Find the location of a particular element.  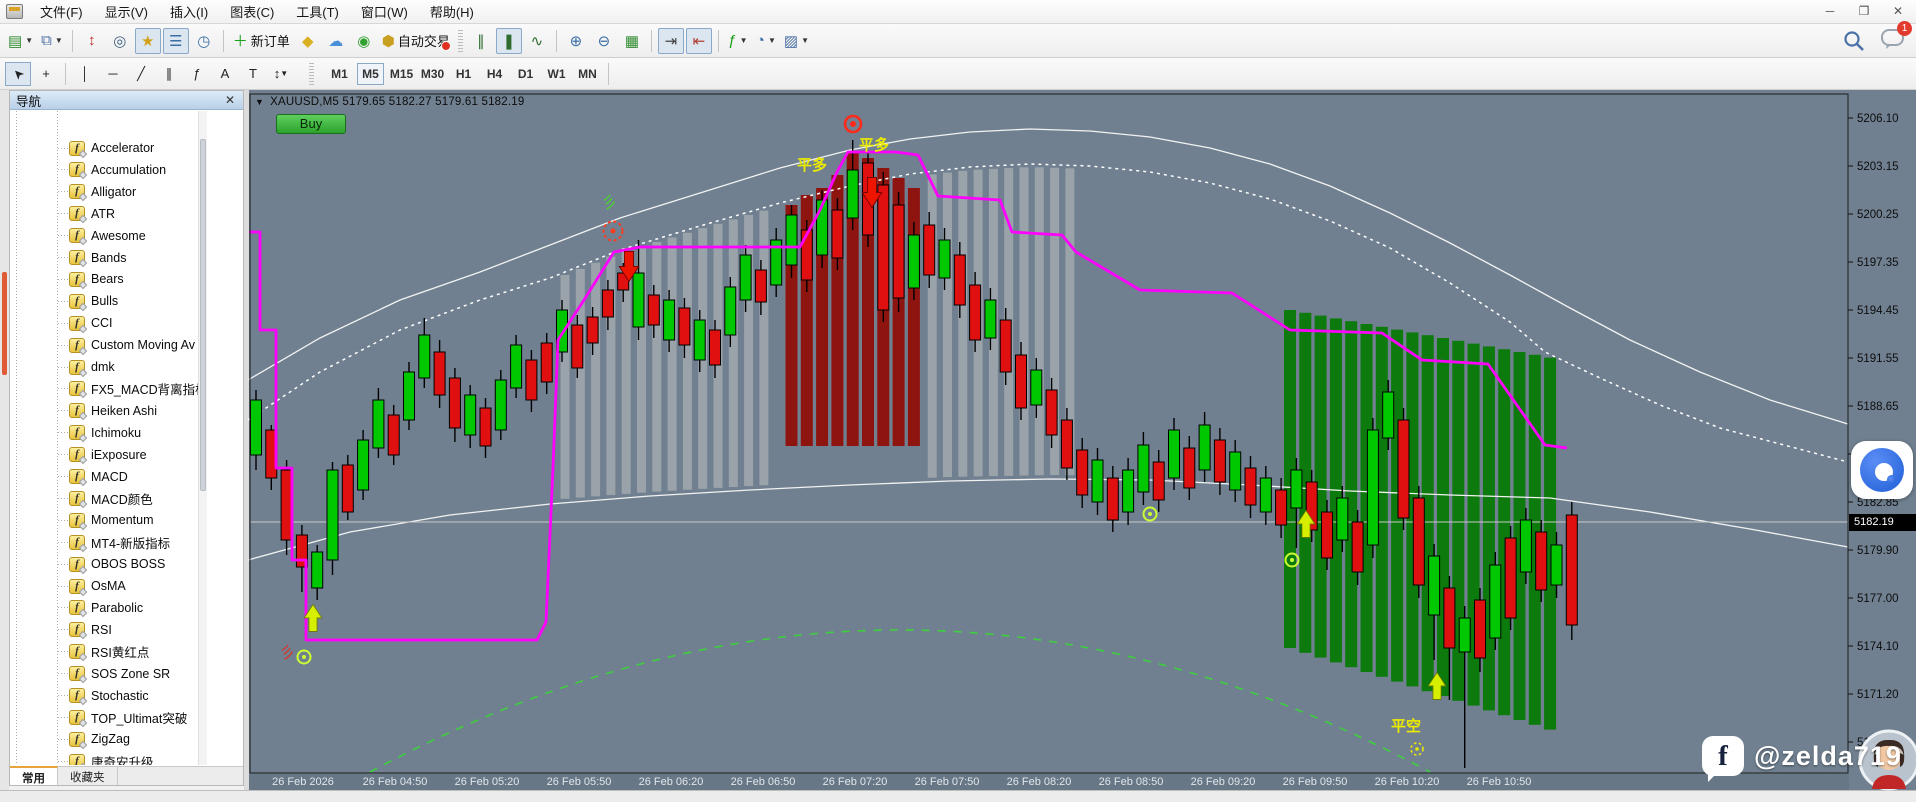

price-axis-label: 5188.65 is located at coordinates (1878, 407).